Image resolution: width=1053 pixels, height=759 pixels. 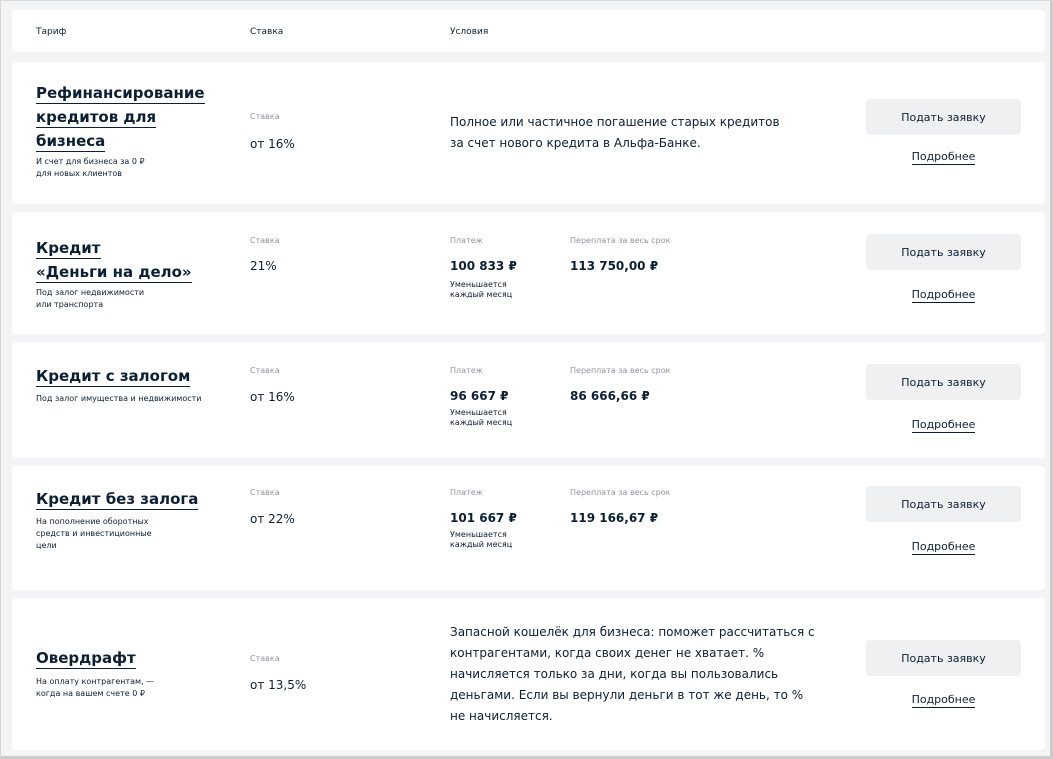 I want to click on tariff-title: Овердрафт, so click(x=86, y=658).